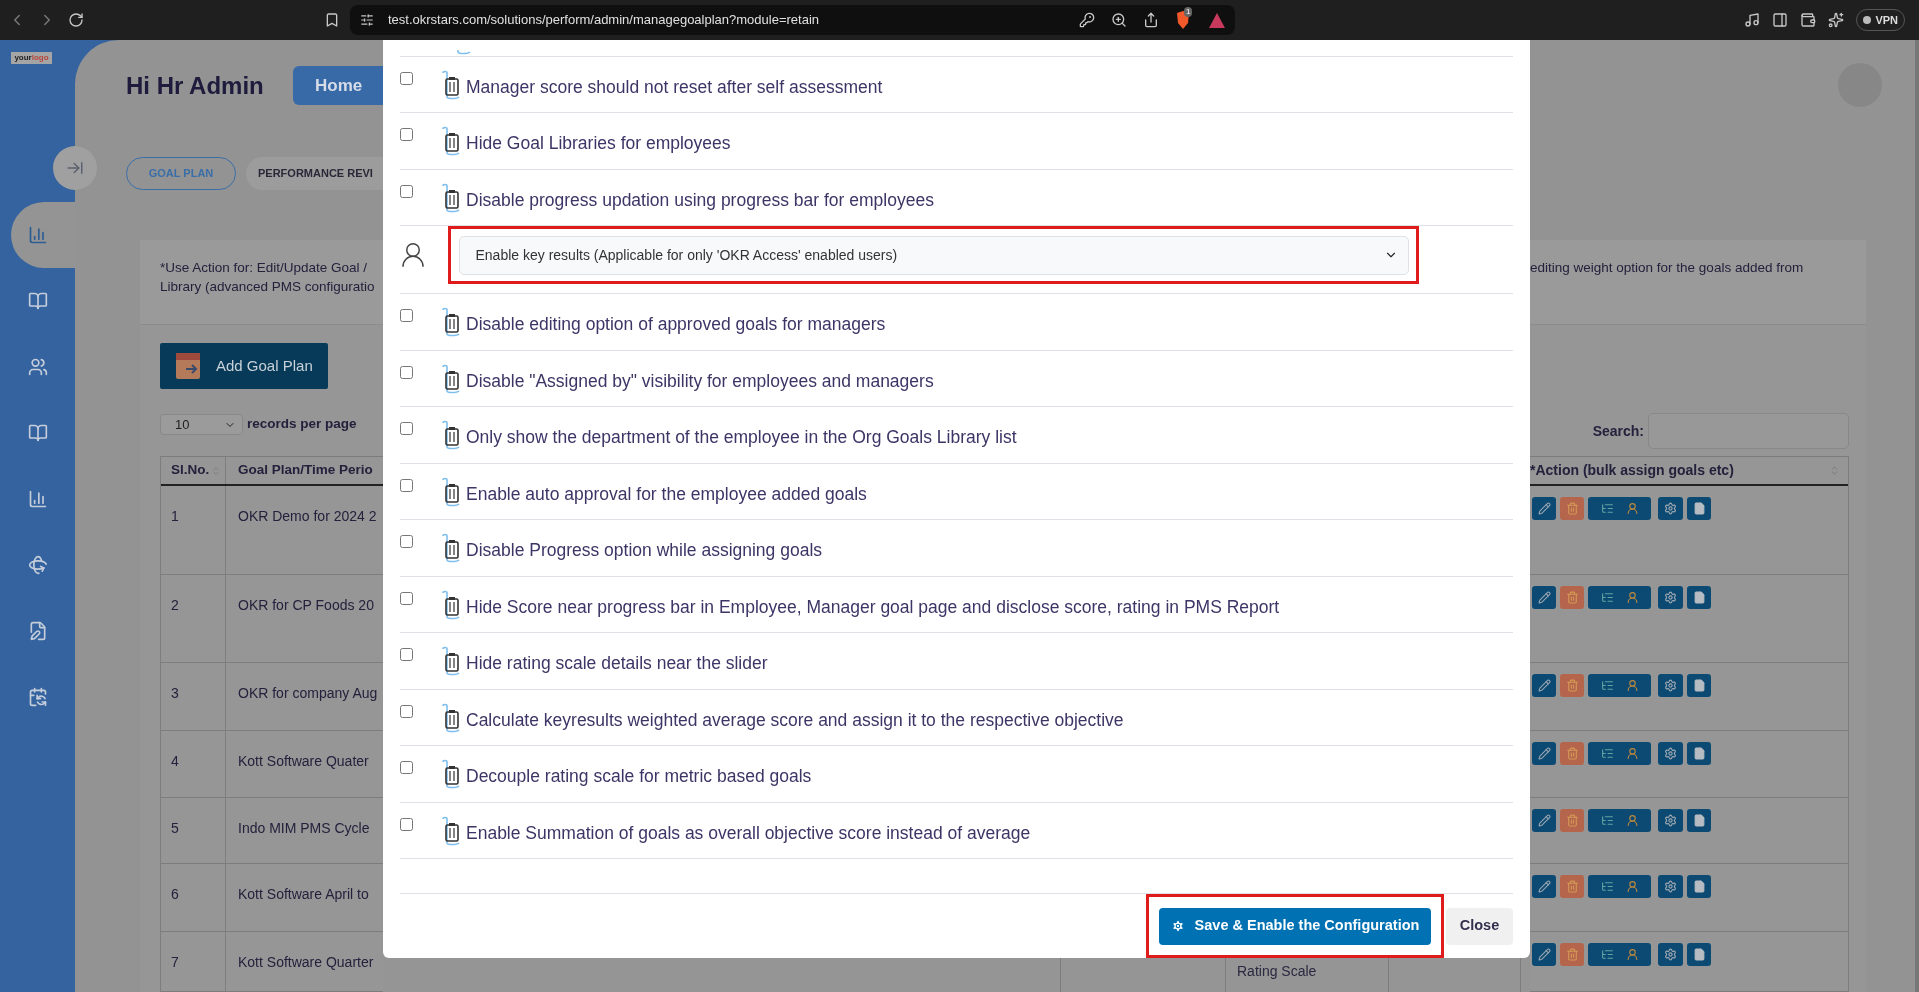  I want to click on music-icon, so click(1752, 20).